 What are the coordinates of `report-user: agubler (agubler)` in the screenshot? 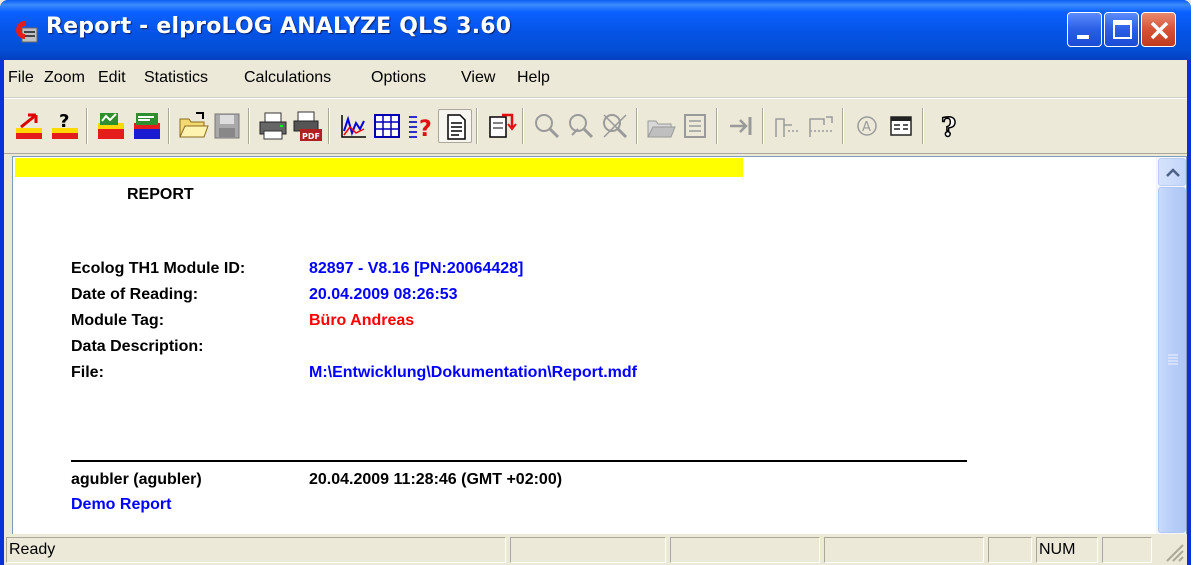 It's located at (136, 479).